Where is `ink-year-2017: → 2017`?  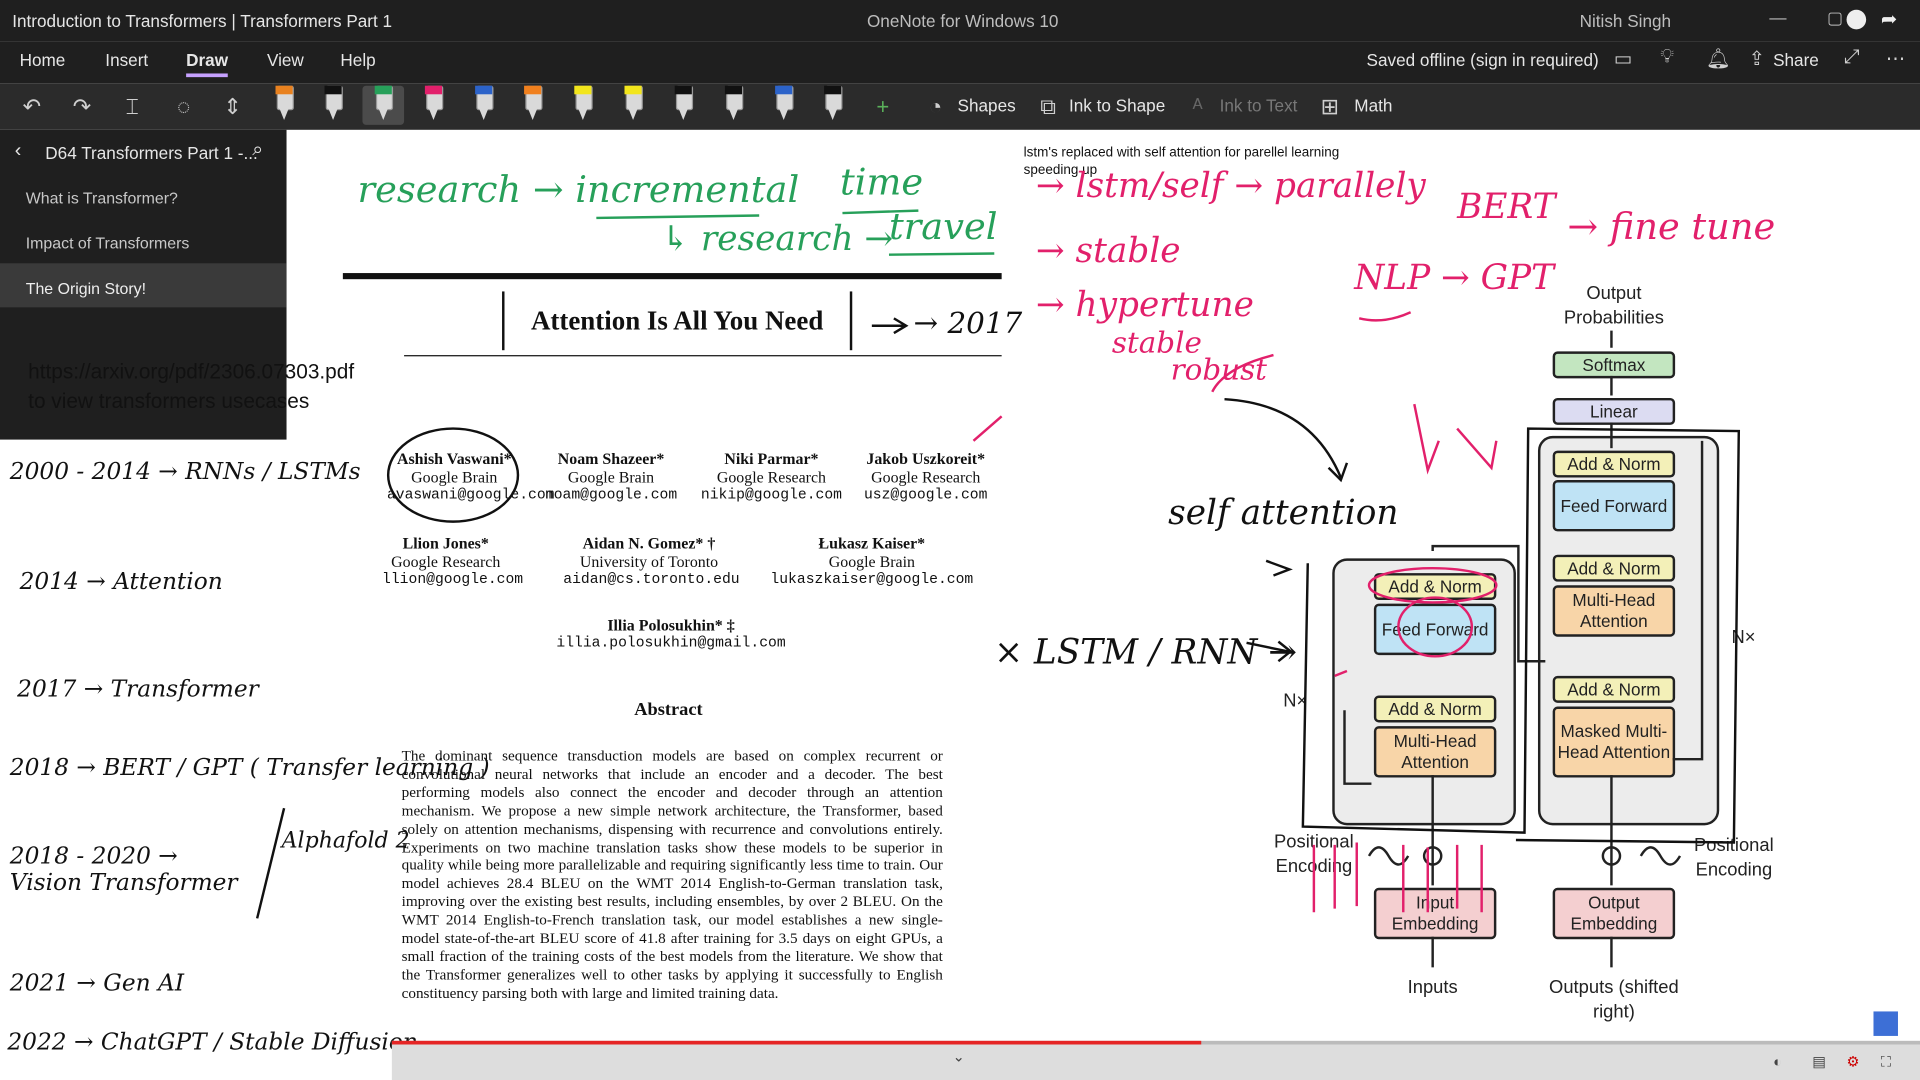
ink-year-2017: → 2017 is located at coordinates (968, 323).